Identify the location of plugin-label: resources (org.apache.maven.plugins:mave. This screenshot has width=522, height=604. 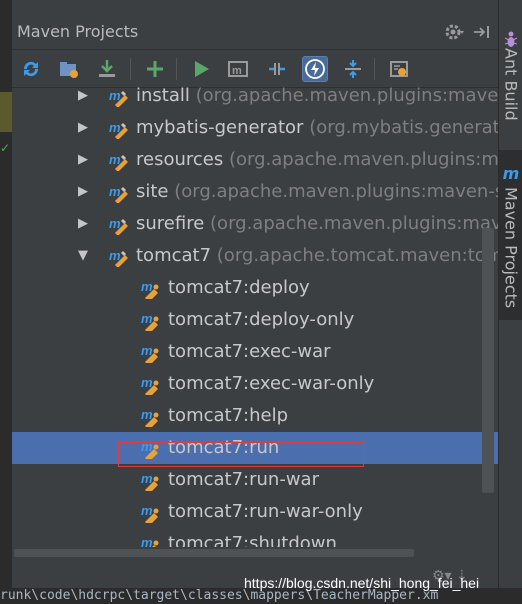
(317, 160).